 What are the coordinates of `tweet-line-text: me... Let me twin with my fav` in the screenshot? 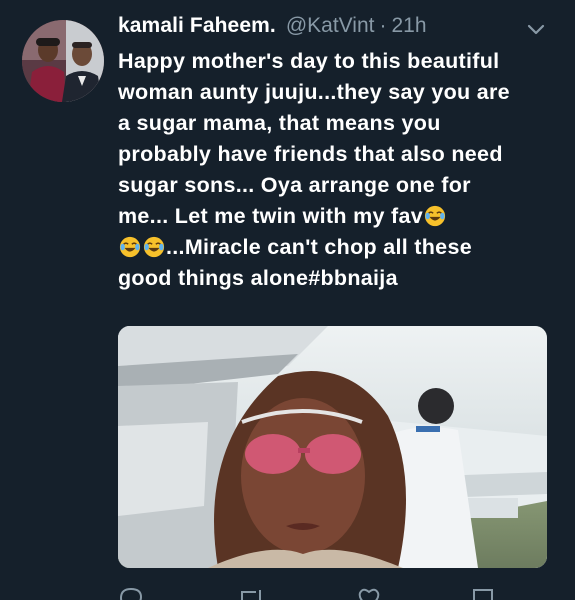 It's located at (270, 216).